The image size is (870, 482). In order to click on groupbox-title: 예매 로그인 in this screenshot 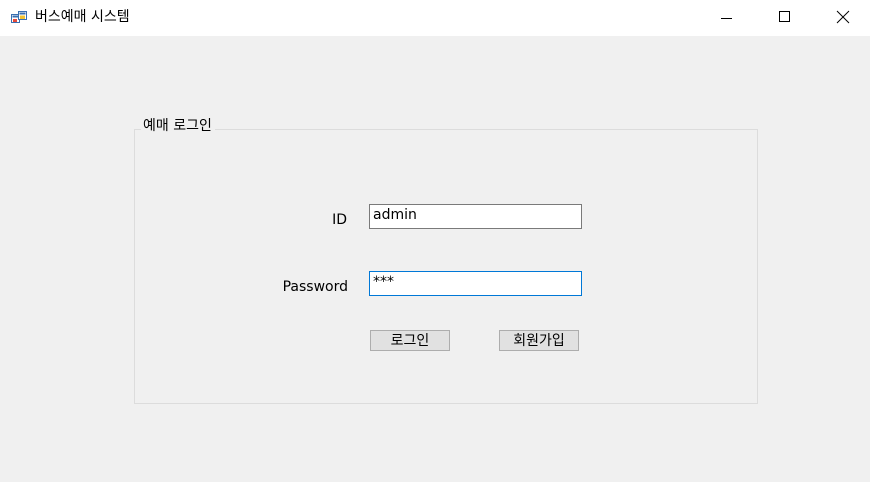, I will do `click(178, 126)`.